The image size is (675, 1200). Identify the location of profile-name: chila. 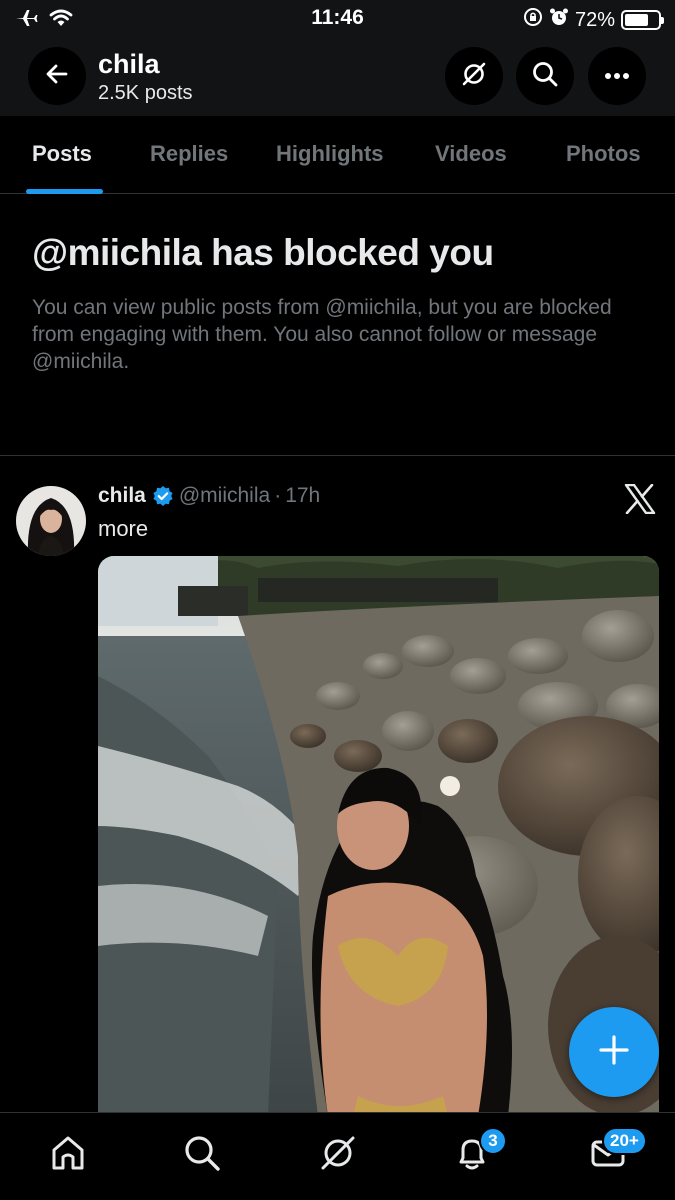
(129, 64).